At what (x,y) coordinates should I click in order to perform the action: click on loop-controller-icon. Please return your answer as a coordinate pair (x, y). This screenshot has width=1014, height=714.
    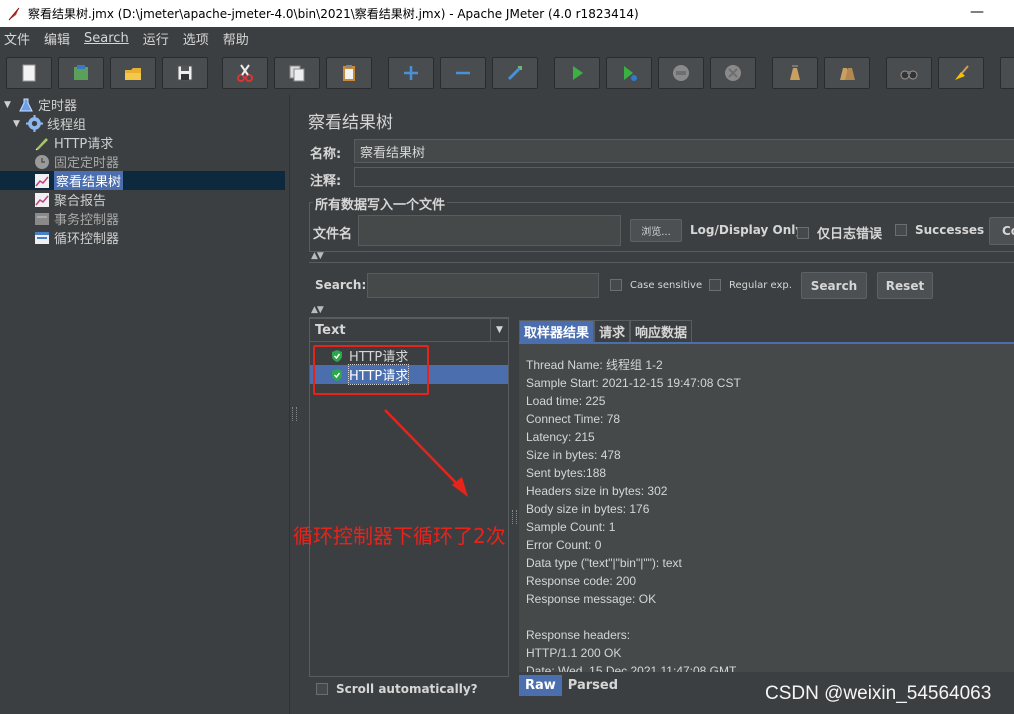
    Looking at the image, I should click on (41, 237).